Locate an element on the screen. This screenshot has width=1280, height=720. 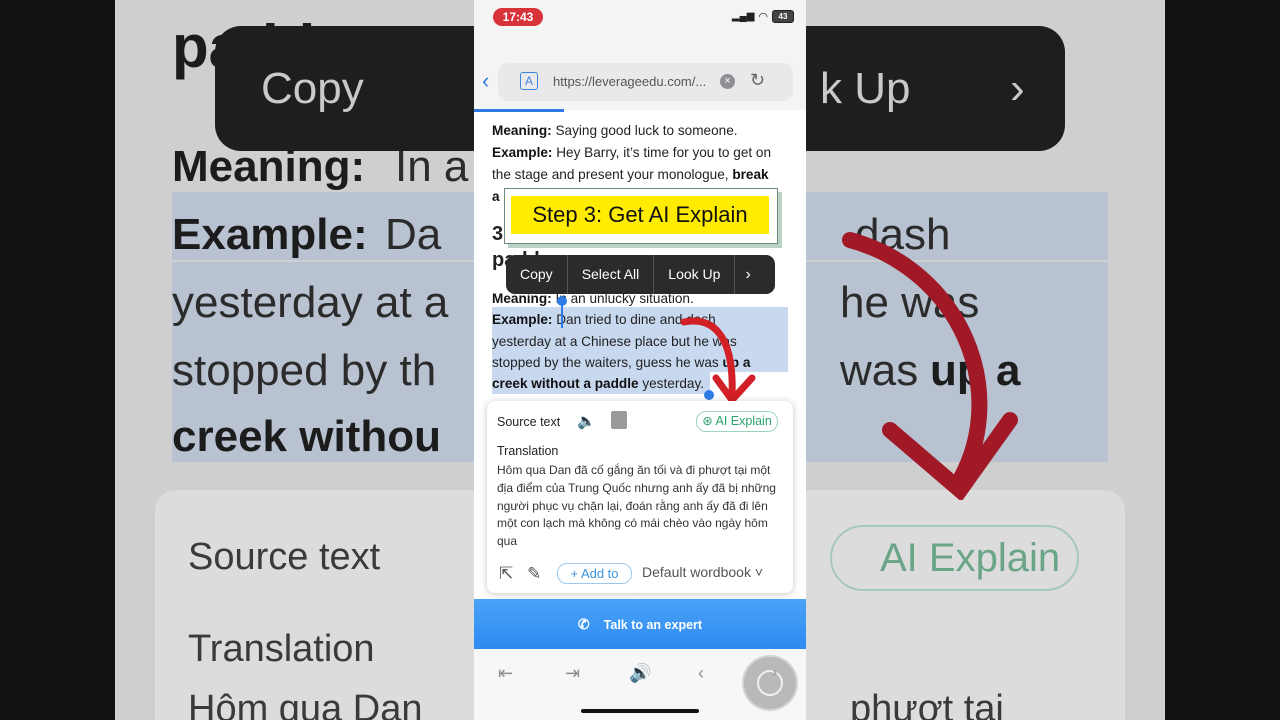
home-indicator is located at coordinates (640, 711).